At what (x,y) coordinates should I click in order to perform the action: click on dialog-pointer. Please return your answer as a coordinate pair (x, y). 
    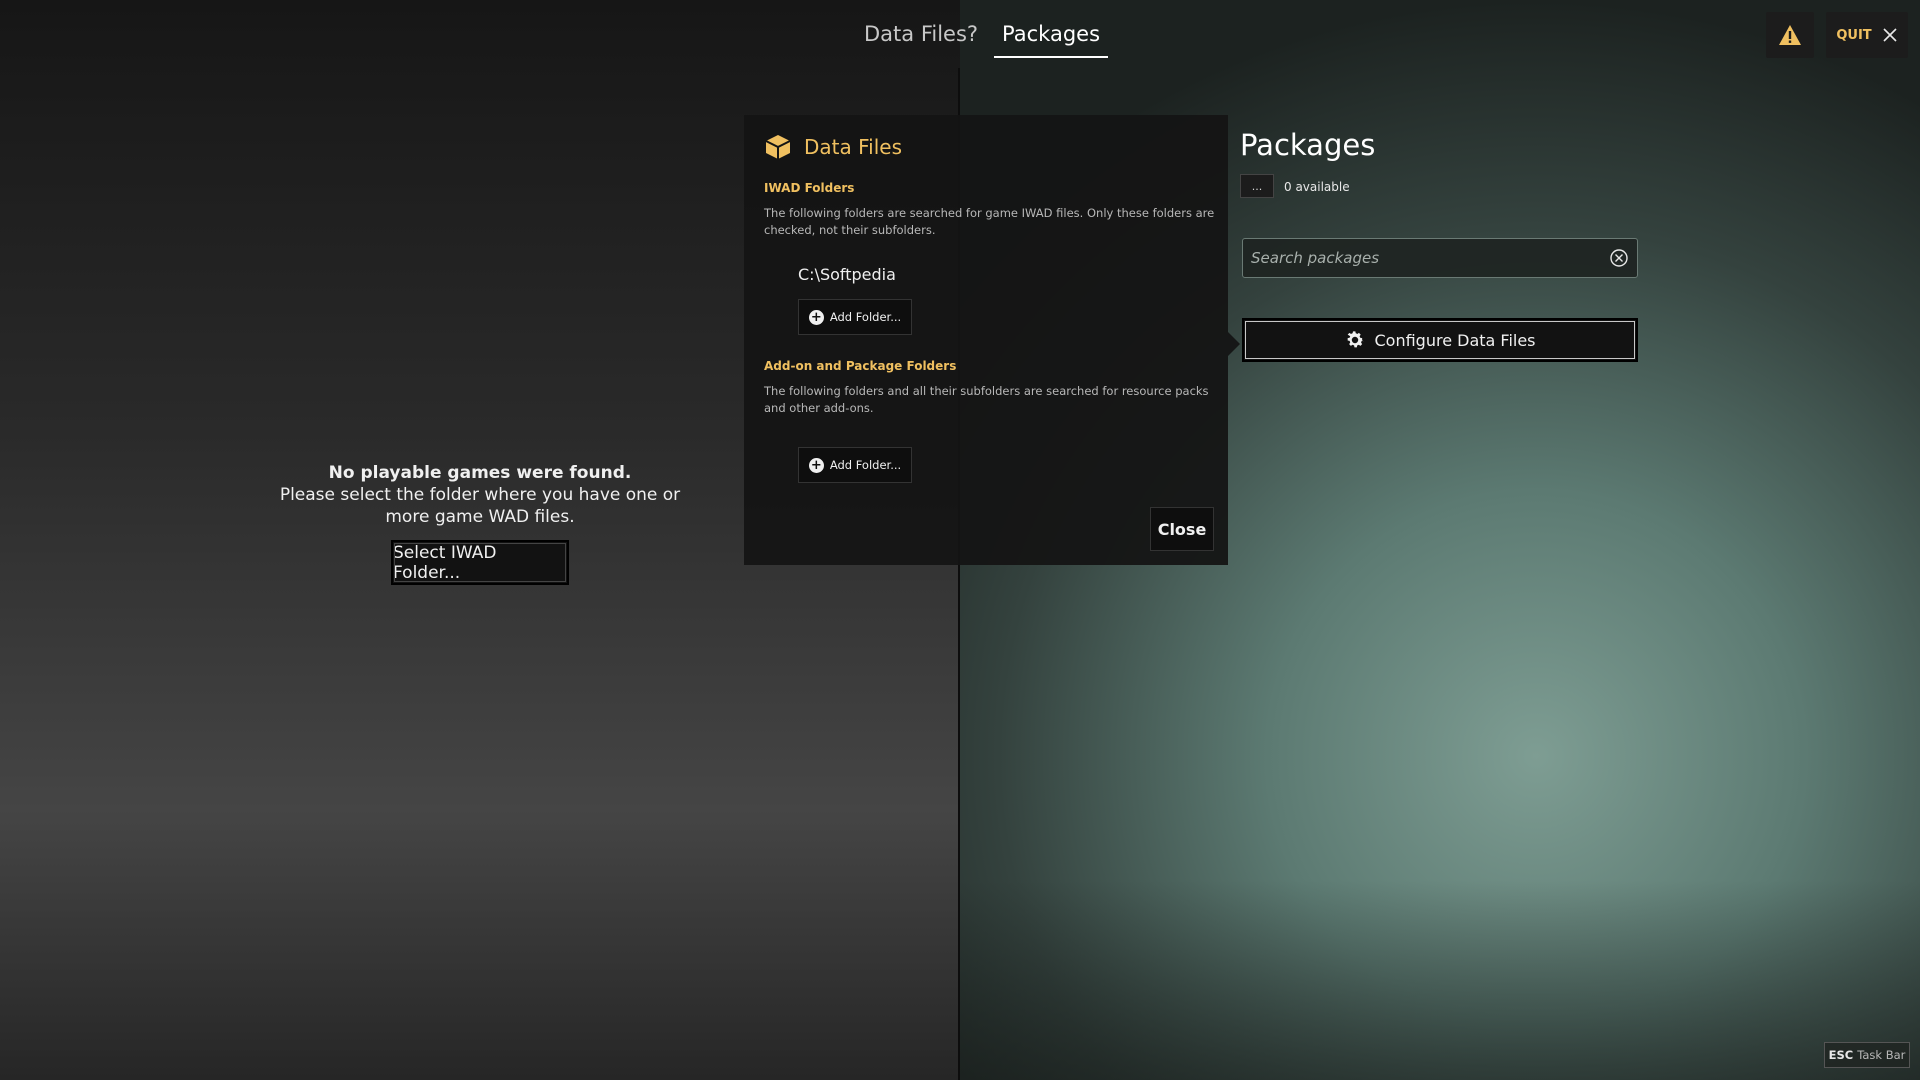
    Looking at the image, I should click on (1234, 344).